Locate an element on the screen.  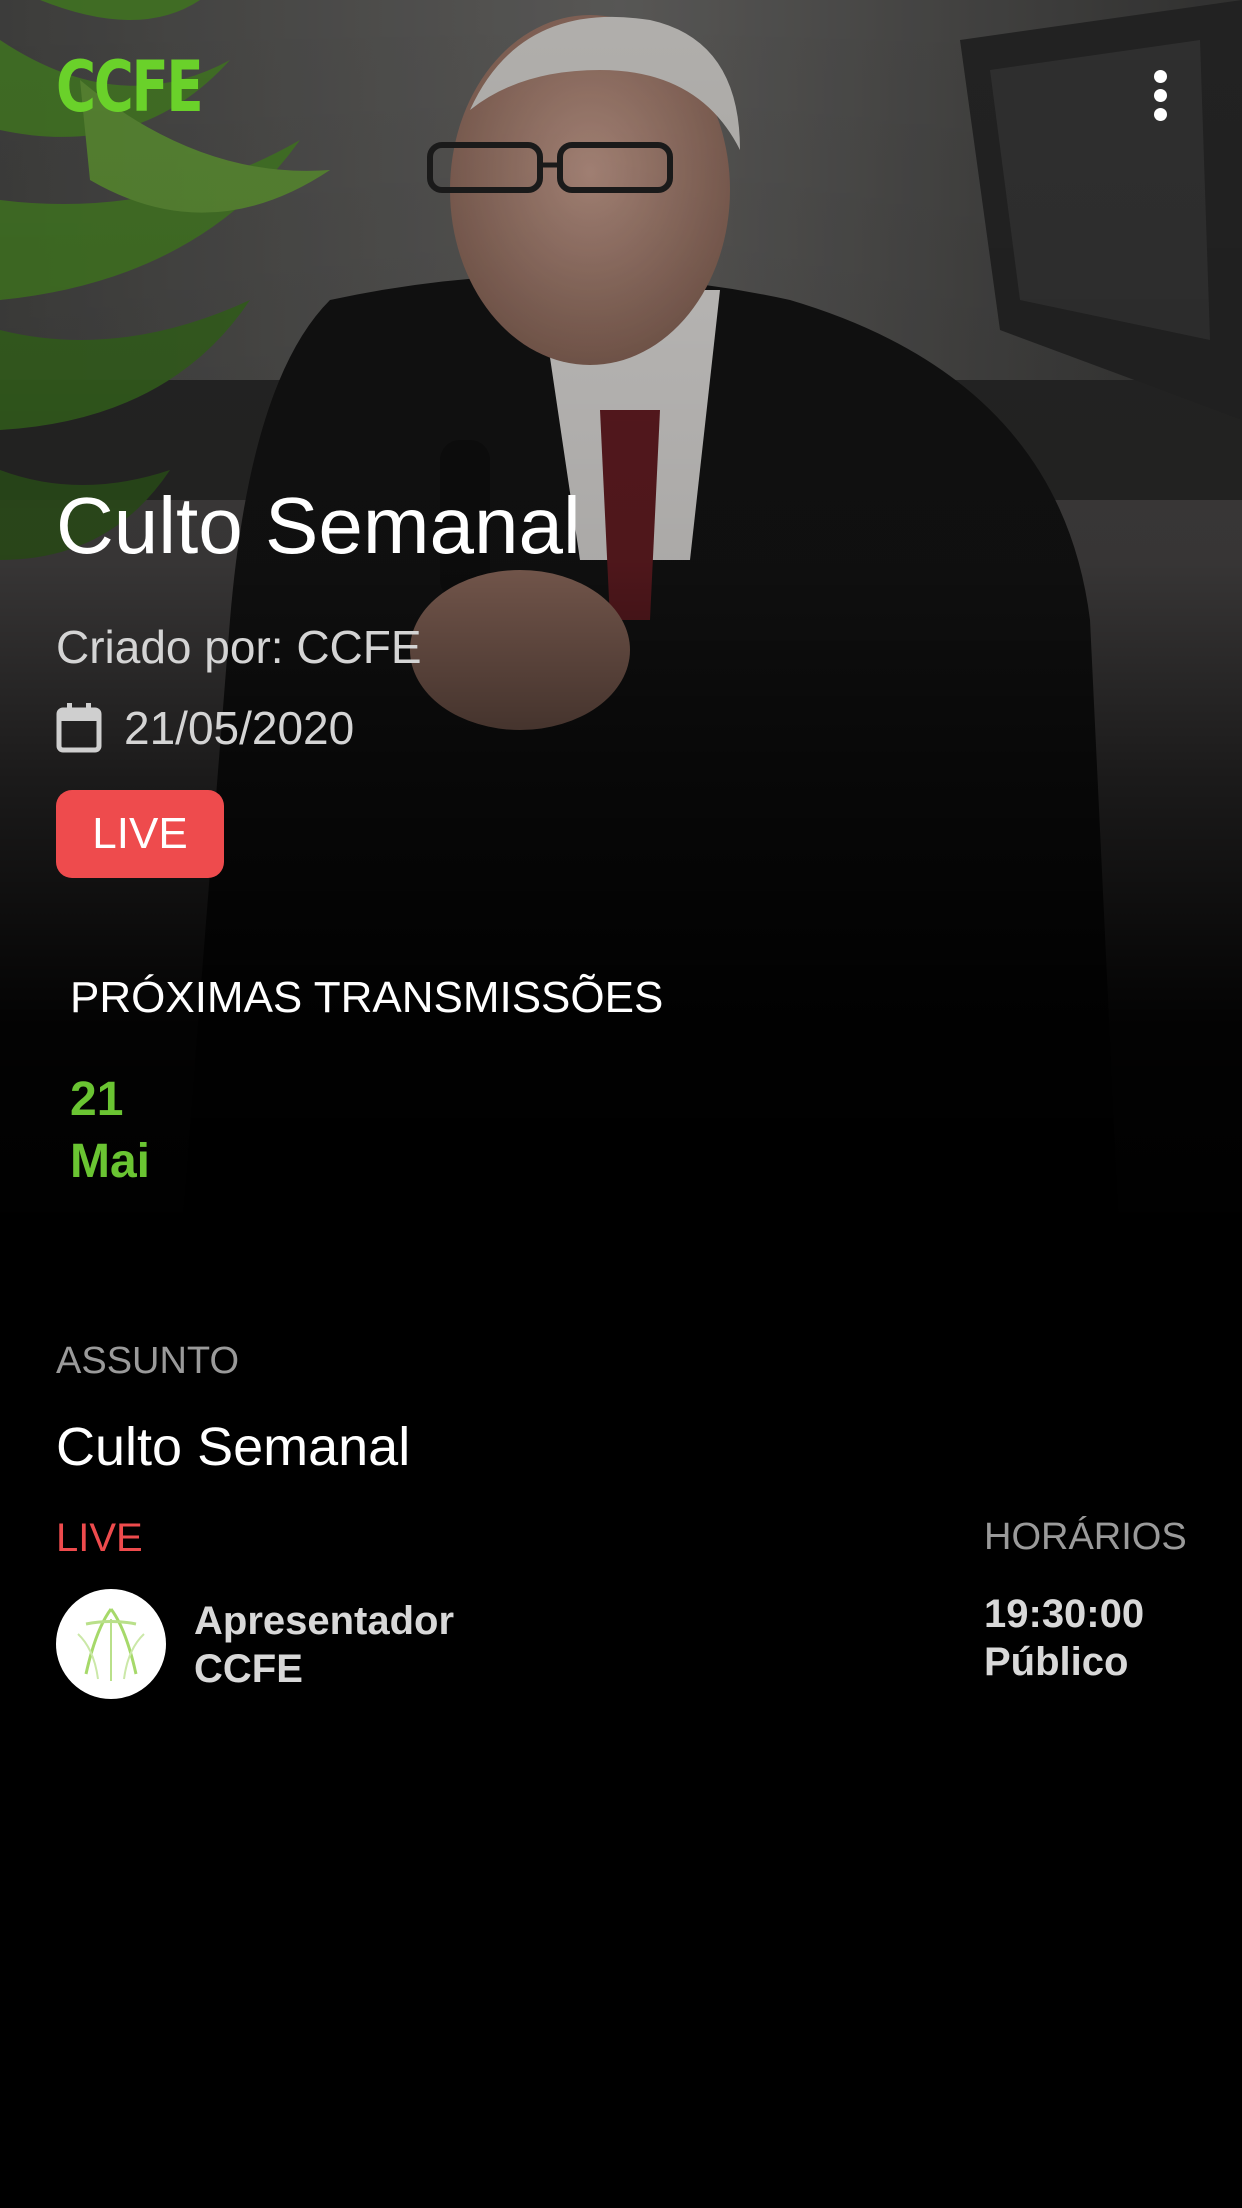
calendar-icon is located at coordinates (79, 728).